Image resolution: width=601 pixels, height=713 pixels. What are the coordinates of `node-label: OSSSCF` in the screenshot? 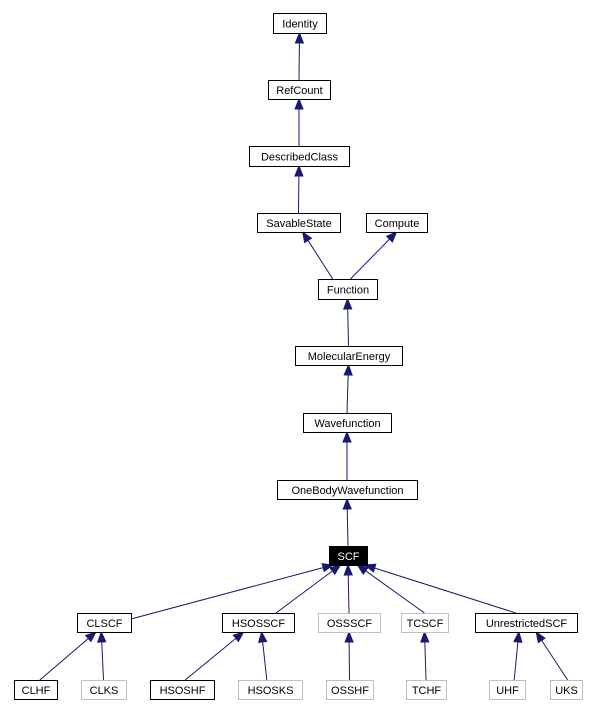 It's located at (350, 624).